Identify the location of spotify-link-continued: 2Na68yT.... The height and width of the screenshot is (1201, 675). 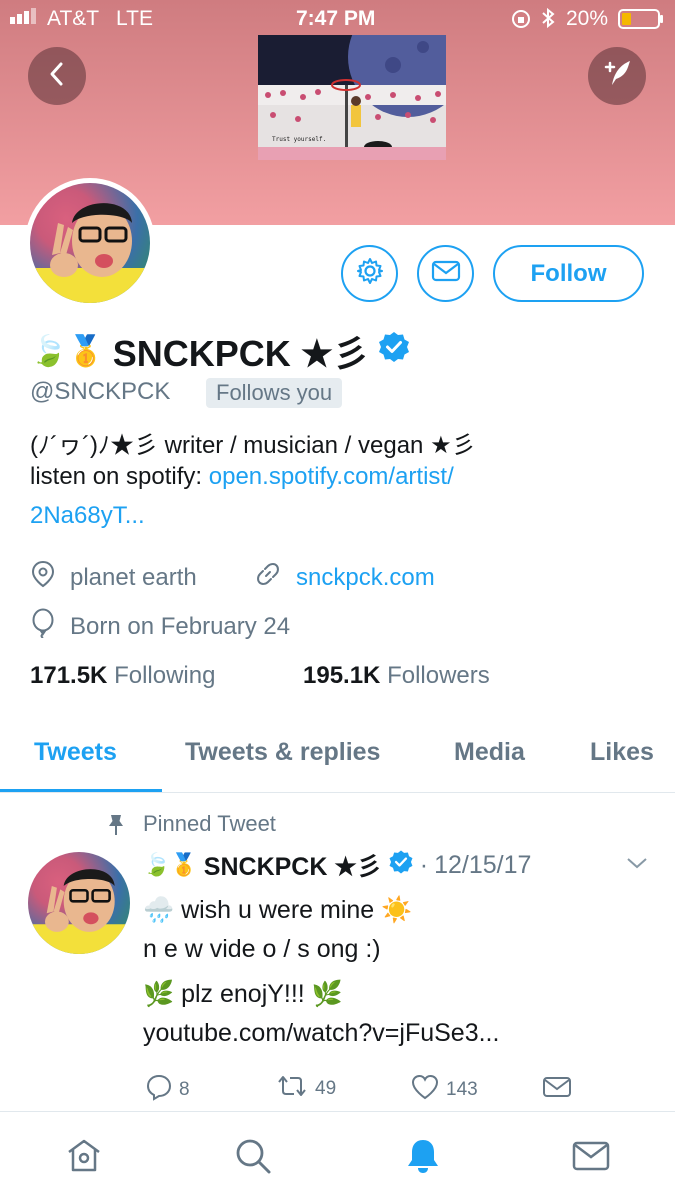
(87, 515).